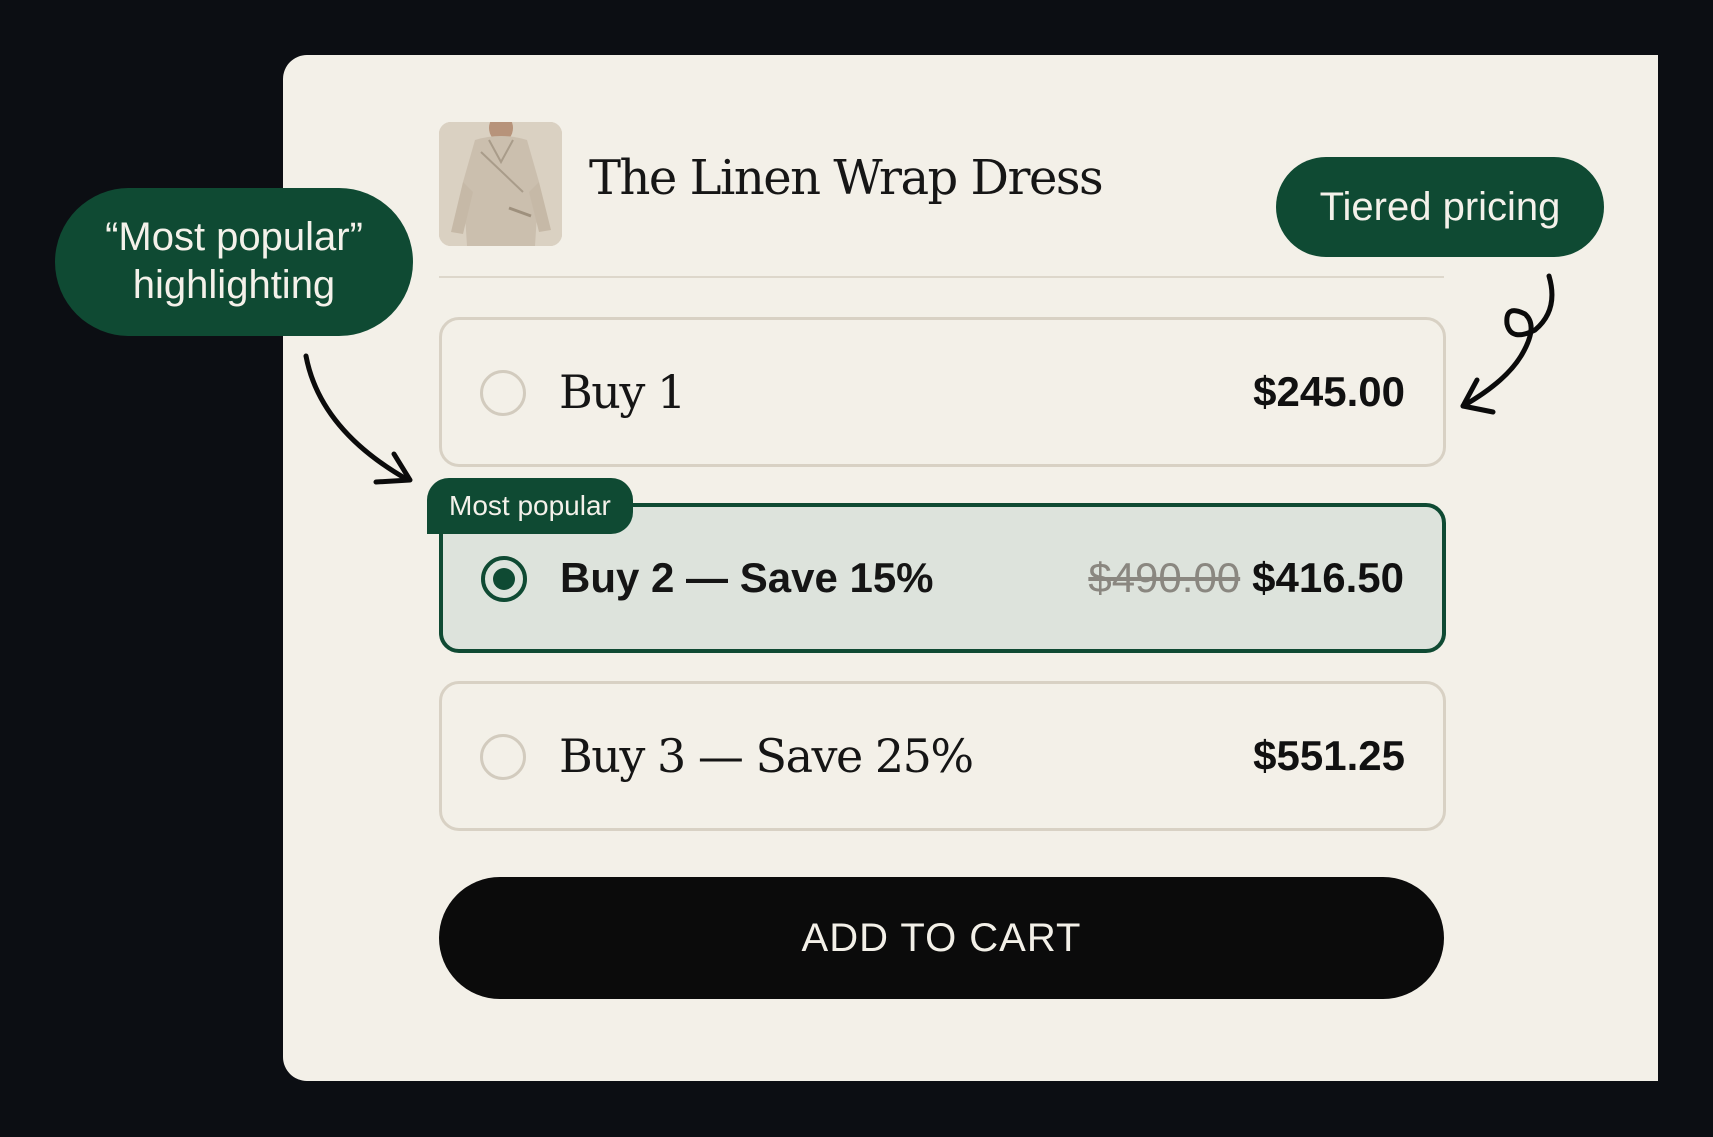 Image resolution: width=1713 pixels, height=1137 pixels. Describe the element at coordinates (941, 938) in the screenshot. I see `add-to-cart-button: ADD TO CART` at that location.